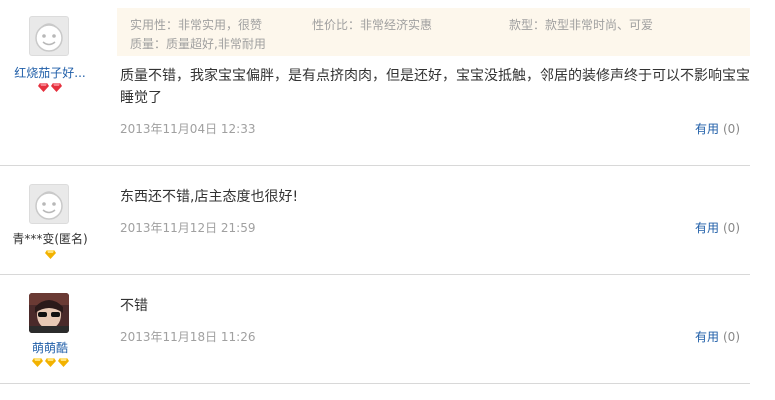 The width and height of the screenshot is (775, 400). I want to click on review-date: 2013年11月18日 11:26, so click(188, 337).